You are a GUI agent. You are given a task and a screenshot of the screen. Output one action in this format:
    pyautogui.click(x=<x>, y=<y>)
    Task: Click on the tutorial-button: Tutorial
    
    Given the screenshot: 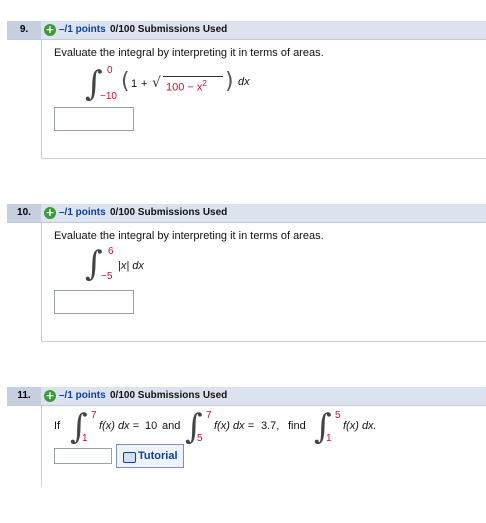 What is the action you would take?
    pyautogui.click(x=150, y=456)
    